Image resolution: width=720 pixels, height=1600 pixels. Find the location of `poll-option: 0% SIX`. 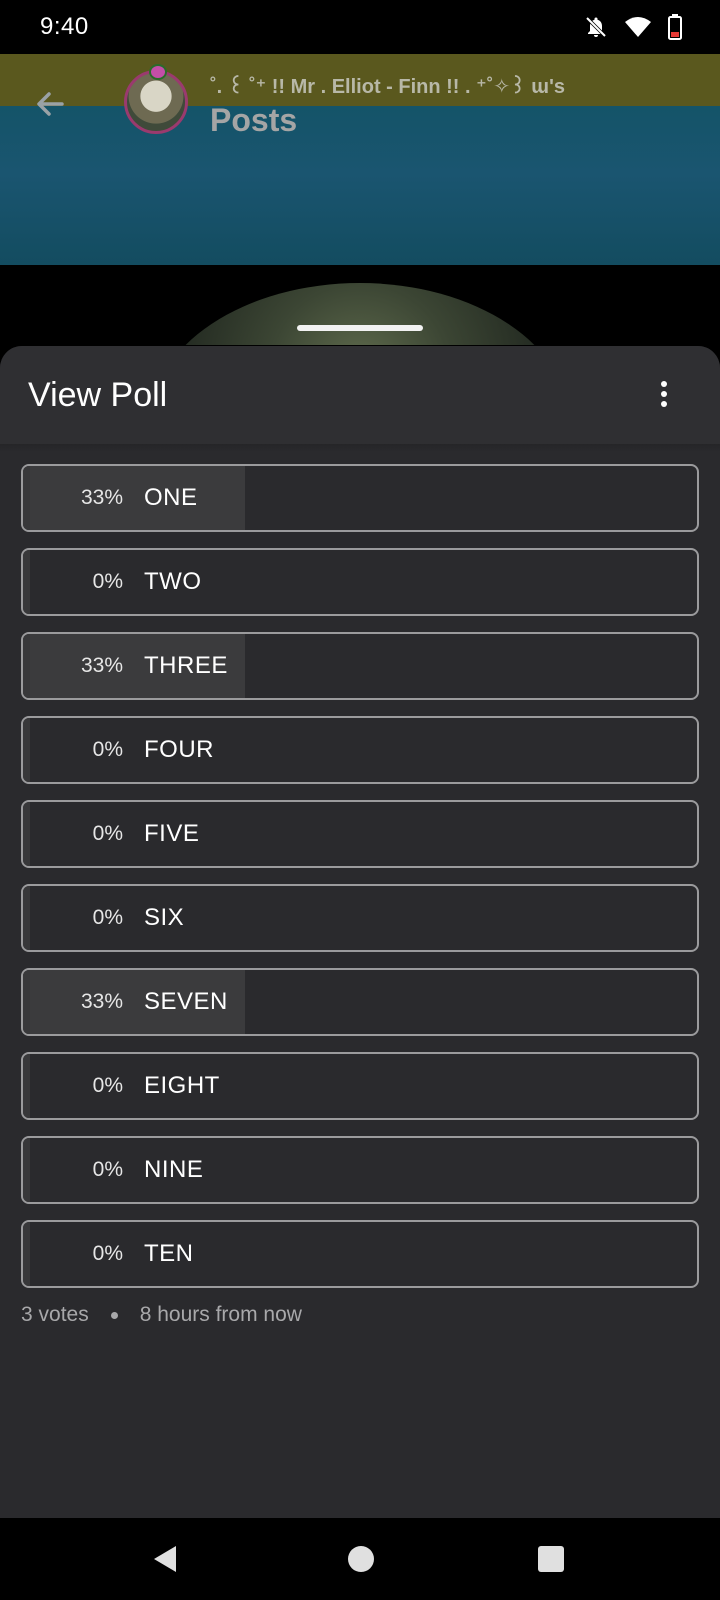

poll-option: 0% SIX is located at coordinates (360, 918).